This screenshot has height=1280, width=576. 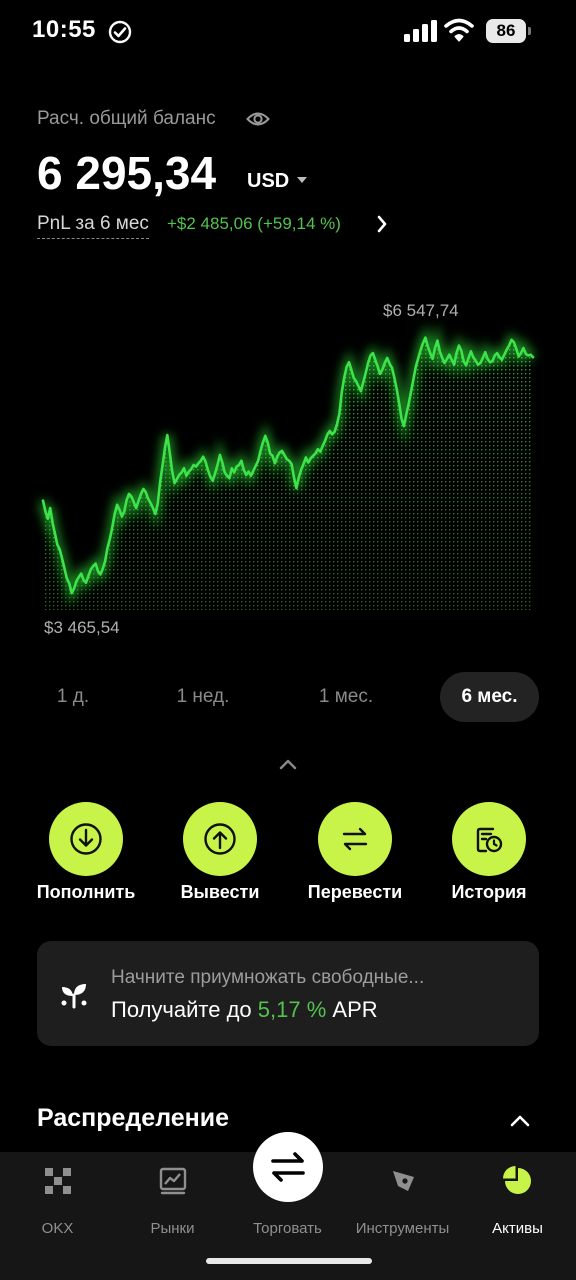 I want to click on tools-icon, so click(x=403, y=1181).